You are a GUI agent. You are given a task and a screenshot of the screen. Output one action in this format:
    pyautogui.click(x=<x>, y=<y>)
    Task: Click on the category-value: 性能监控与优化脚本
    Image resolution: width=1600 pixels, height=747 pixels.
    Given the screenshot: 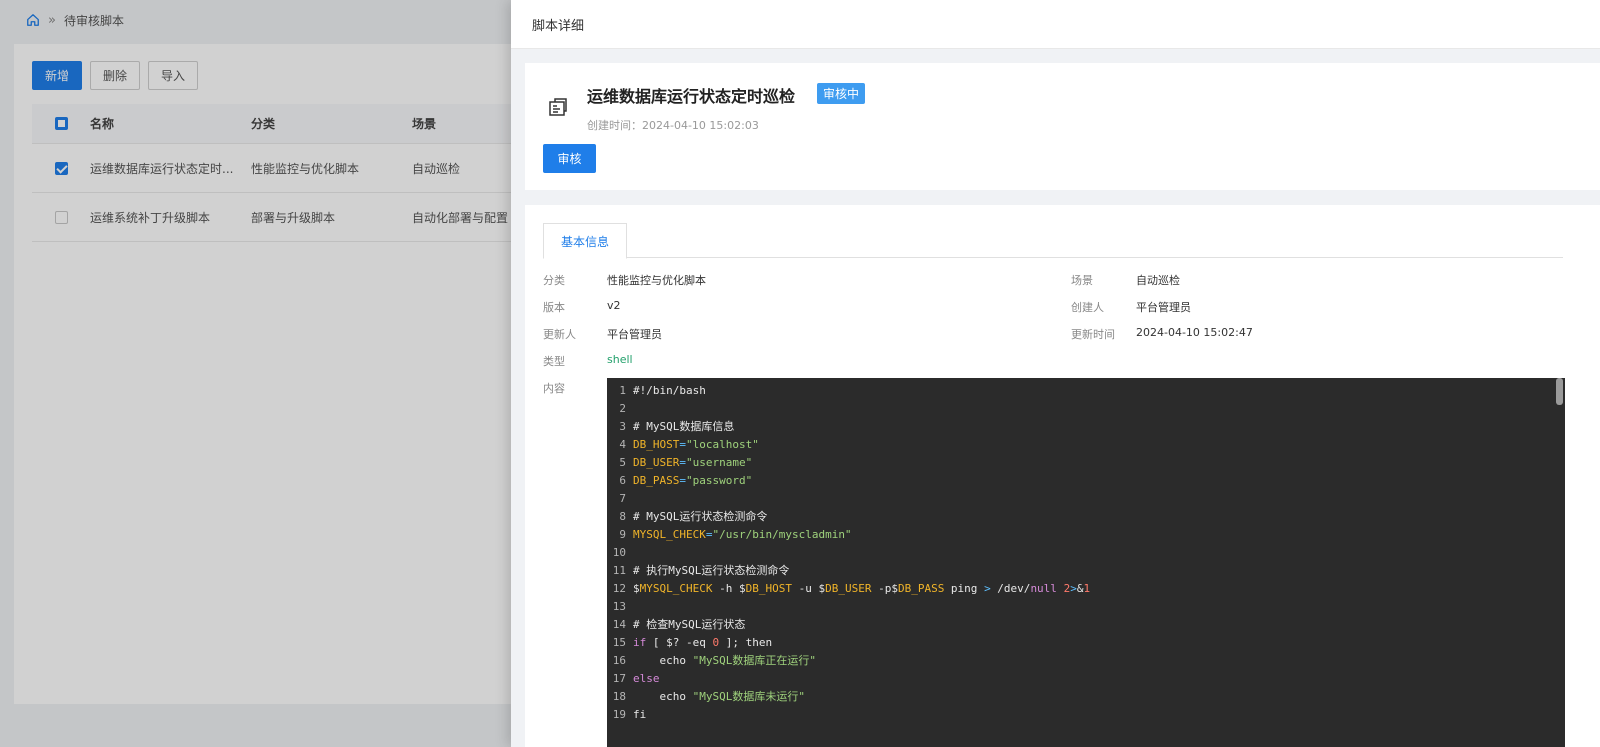 What is the action you would take?
    pyautogui.click(x=656, y=280)
    